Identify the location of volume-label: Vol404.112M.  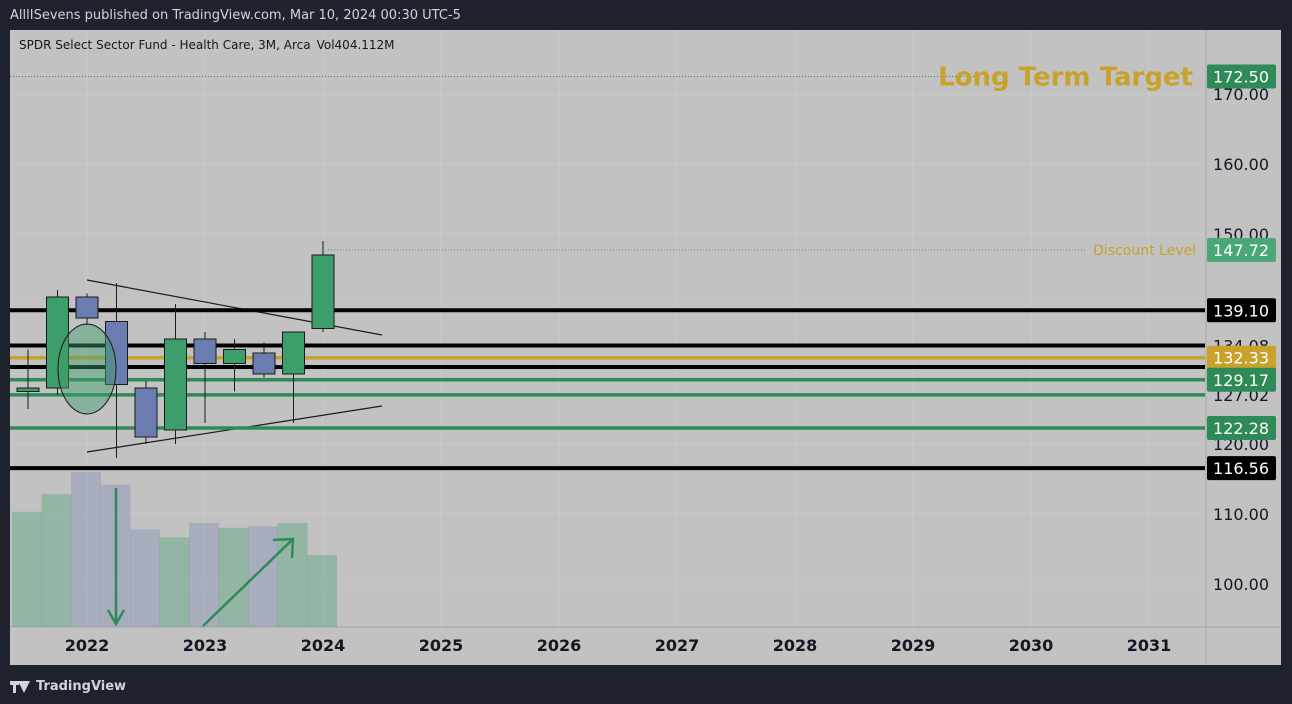
(355, 45).